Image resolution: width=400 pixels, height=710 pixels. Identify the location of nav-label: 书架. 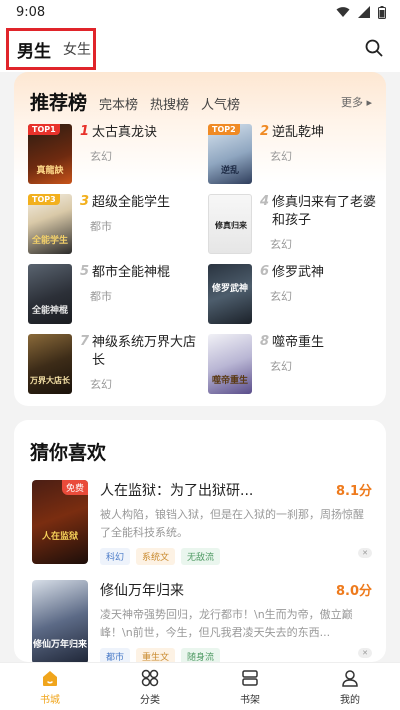
(250, 700).